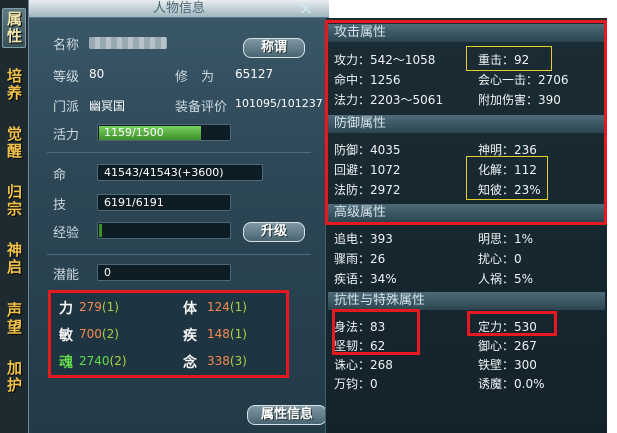  I want to click on section-resist-header: 抗性与特殊属性, so click(466, 301).